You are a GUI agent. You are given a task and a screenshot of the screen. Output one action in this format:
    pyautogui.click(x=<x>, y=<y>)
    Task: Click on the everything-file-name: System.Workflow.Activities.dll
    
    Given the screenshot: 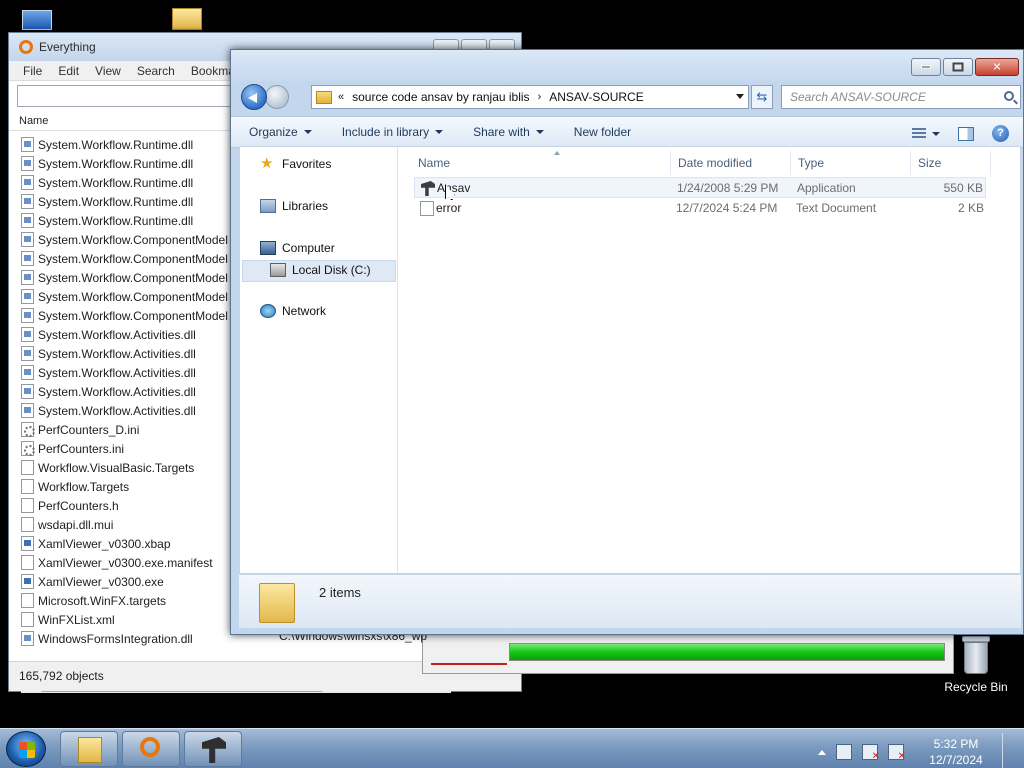 What is the action you would take?
    pyautogui.click(x=117, y=334)
    